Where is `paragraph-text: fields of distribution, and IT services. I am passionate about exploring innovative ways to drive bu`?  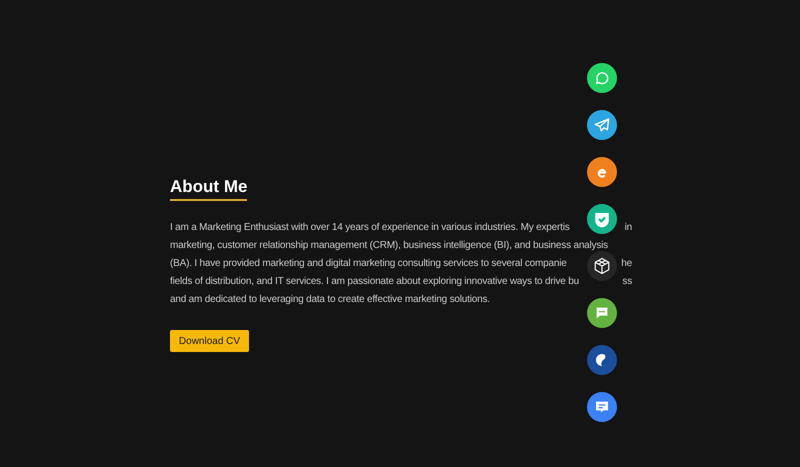
paragraph-text: fields of distribution, and IT services. I am passionate about exploring innovative ways to drive bu is located at coordinates (374, 282).